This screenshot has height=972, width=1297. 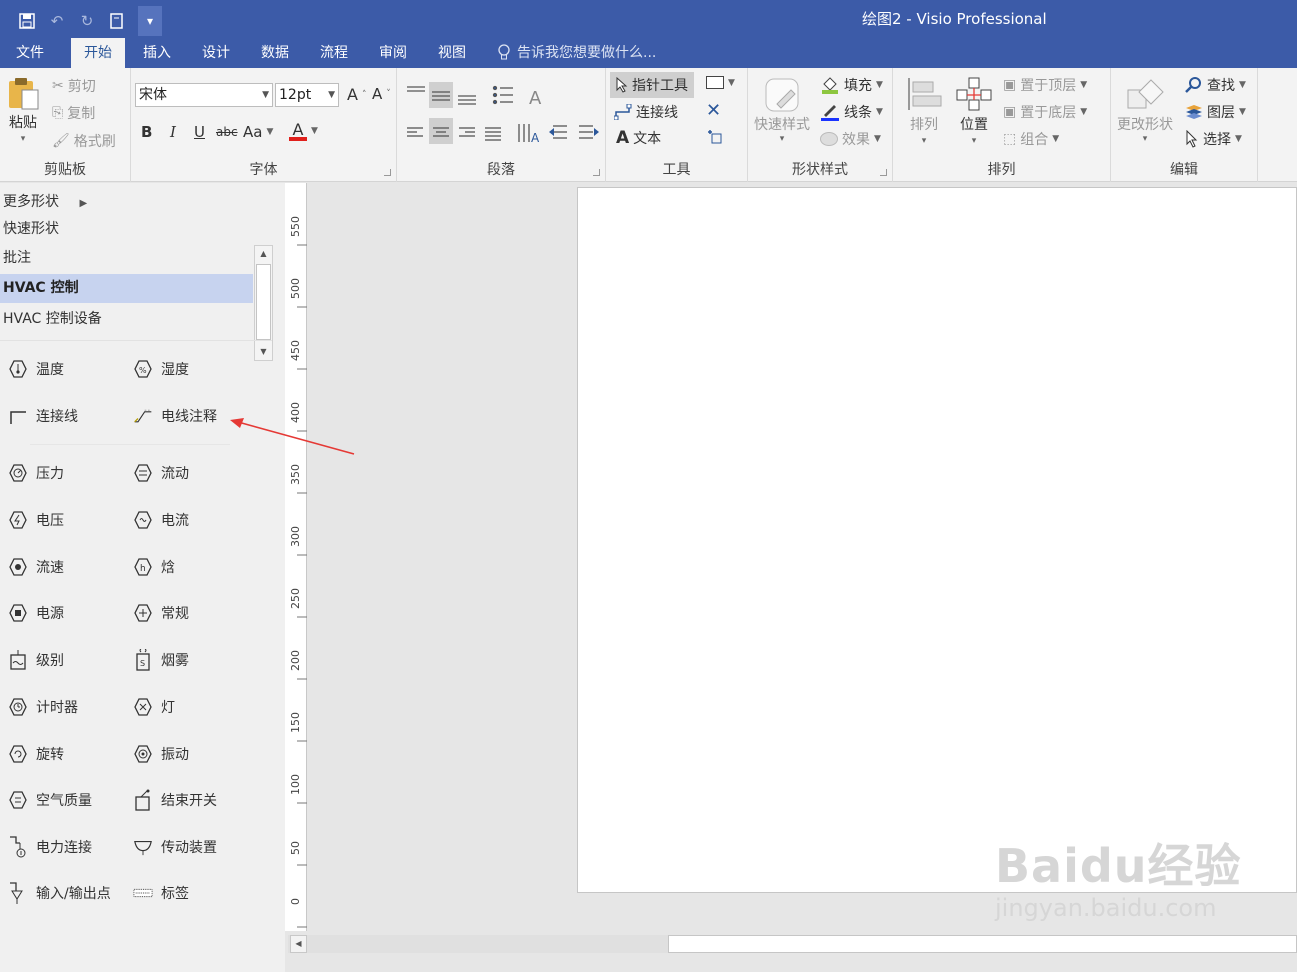 I want to click on strikethrough-button: abc, so click(x=227, y=132).